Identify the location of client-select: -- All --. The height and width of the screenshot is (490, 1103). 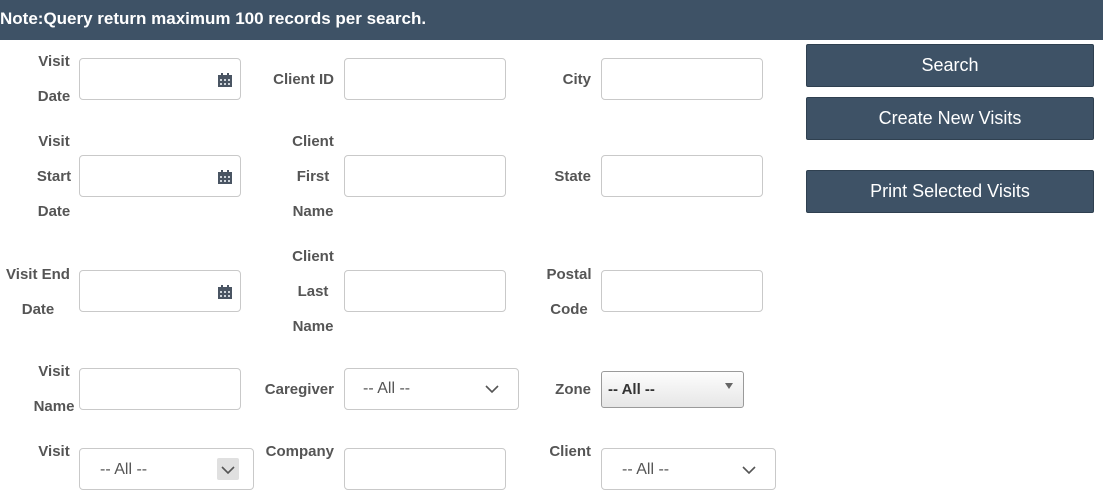
(688, 469).